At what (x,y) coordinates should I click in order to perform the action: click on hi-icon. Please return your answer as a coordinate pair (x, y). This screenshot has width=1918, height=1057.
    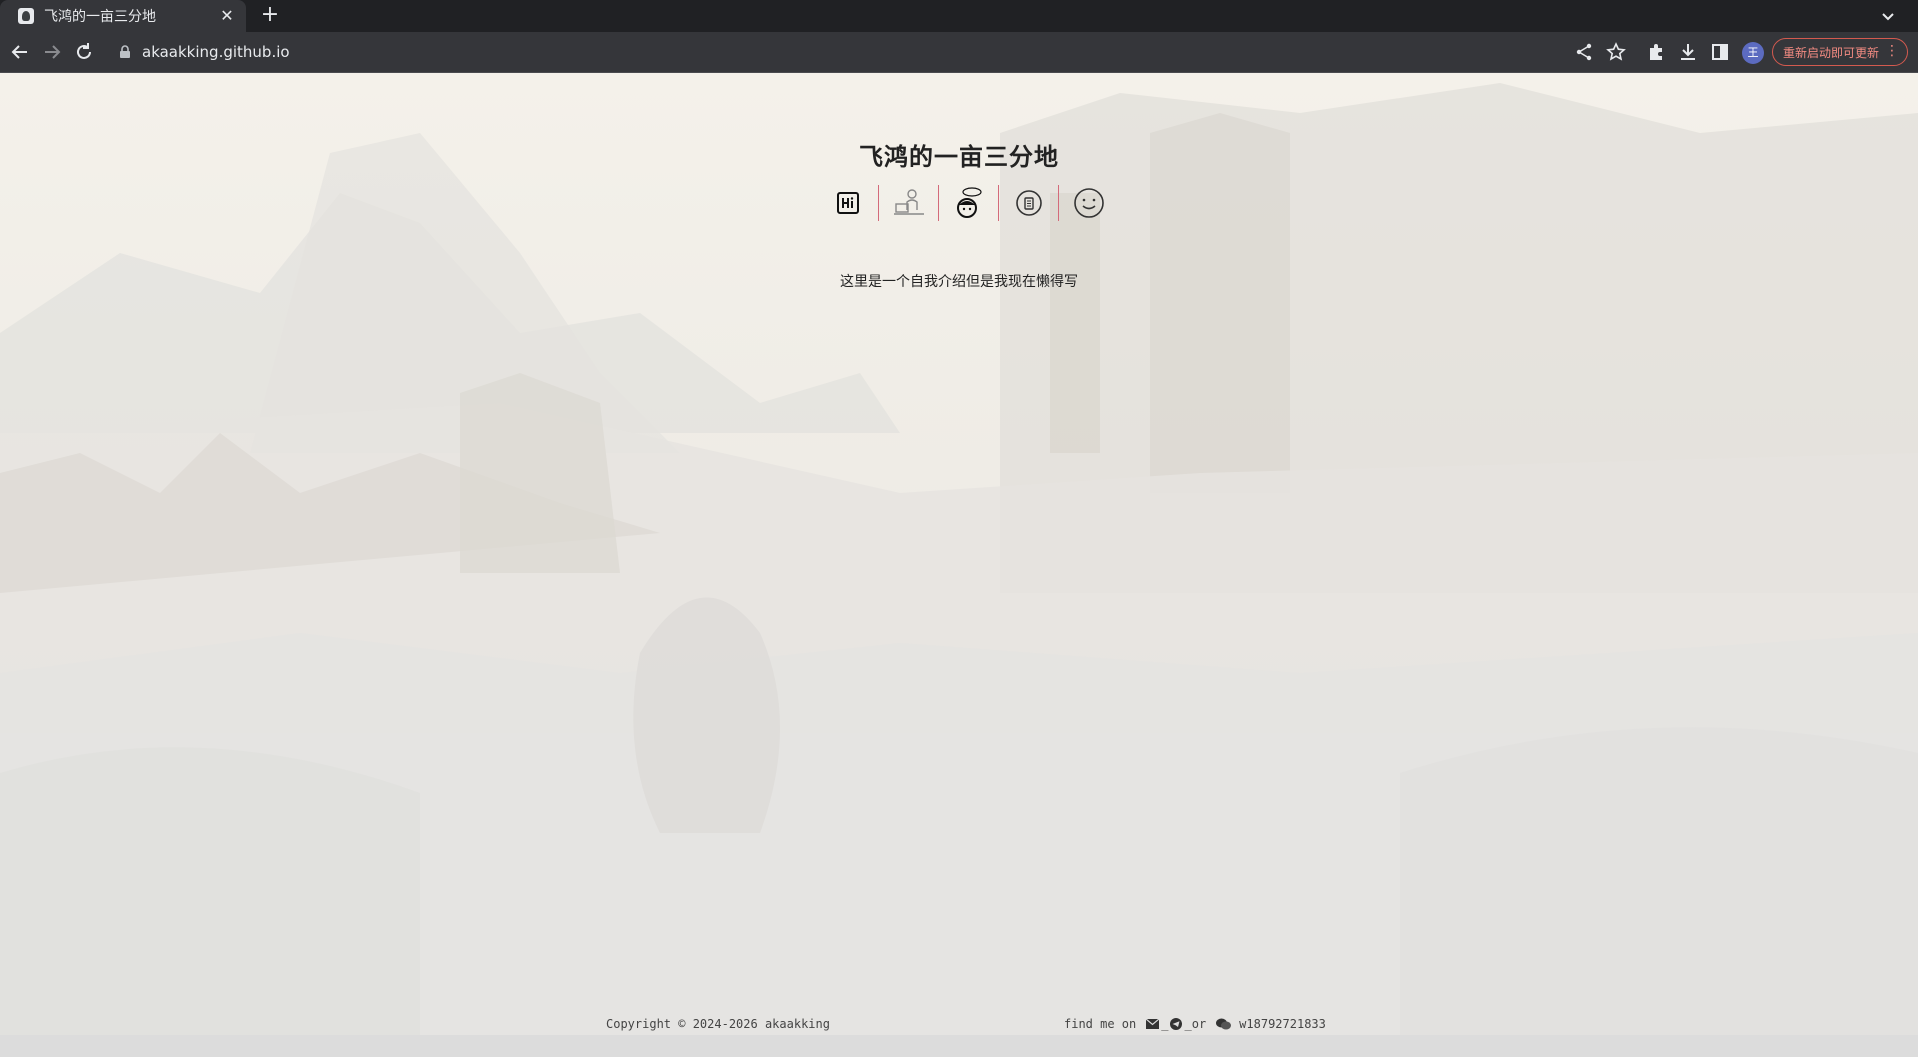
    Looking at the image, I should click on (848, 203).